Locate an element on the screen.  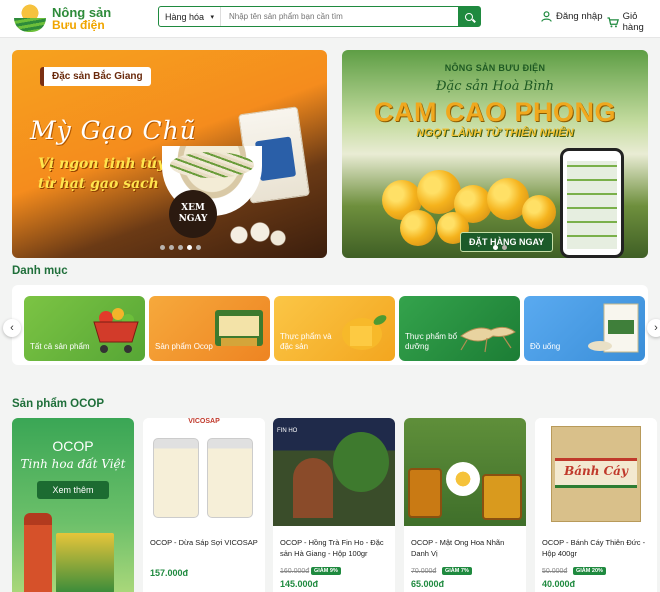
promo-title: OCOP is located at coordinates (73, 446).